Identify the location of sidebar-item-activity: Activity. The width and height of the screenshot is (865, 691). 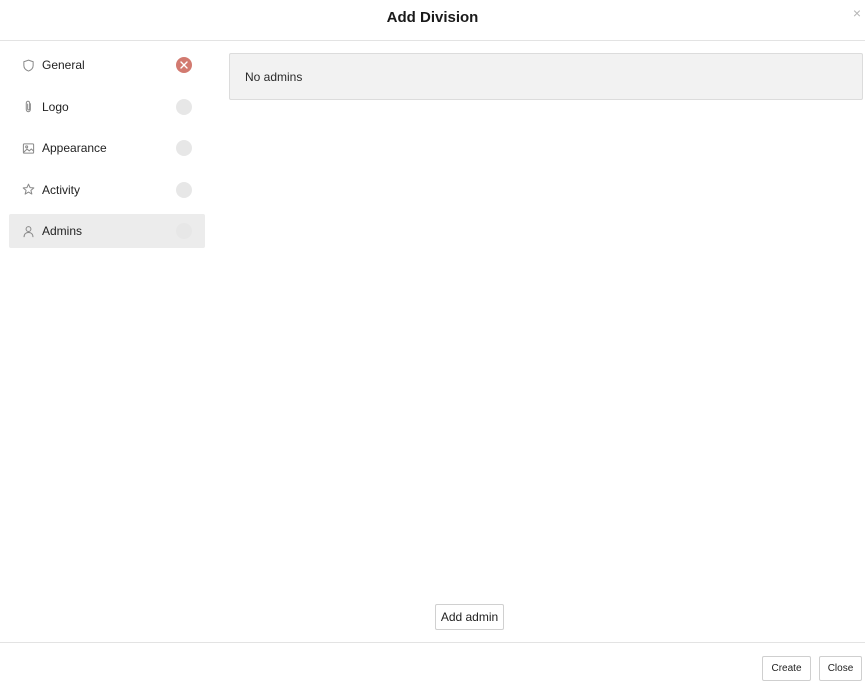
(107, 190).